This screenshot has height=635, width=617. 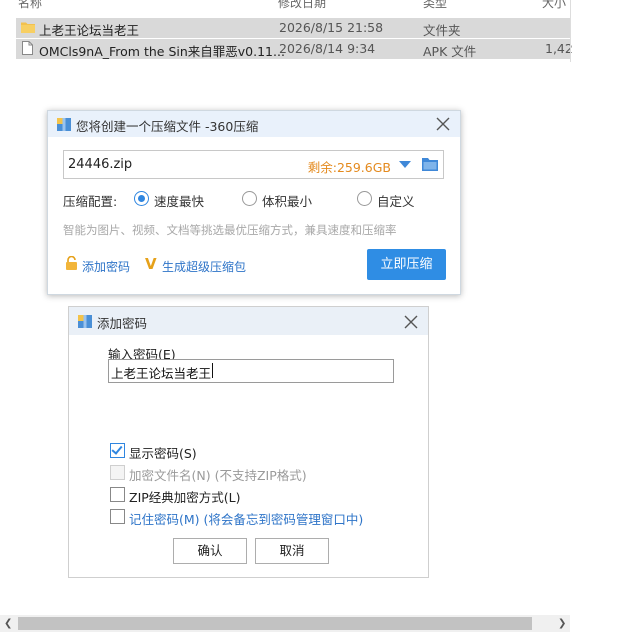 I want to click on file-modified: 2026/8/15 21:58, so click(x=331, y=27).